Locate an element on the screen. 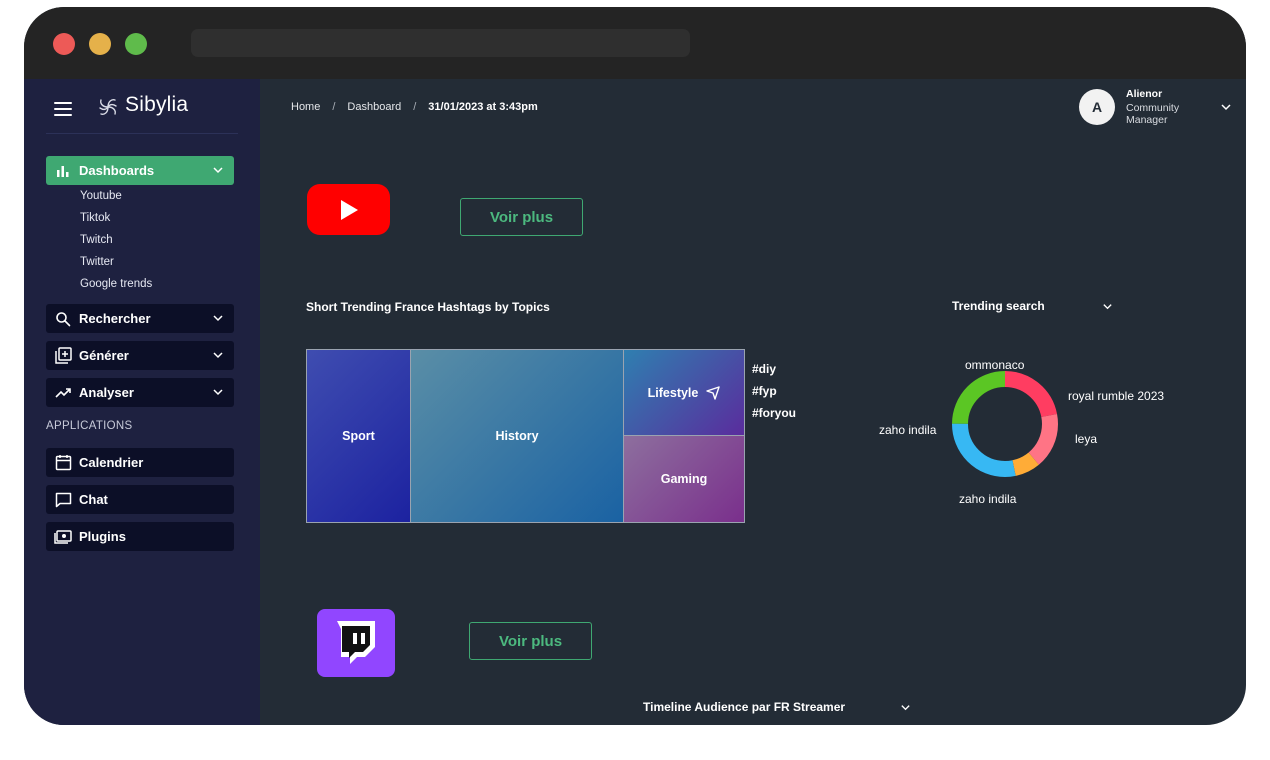  twitch-glyph-icon is located at coordinates (356, 642).